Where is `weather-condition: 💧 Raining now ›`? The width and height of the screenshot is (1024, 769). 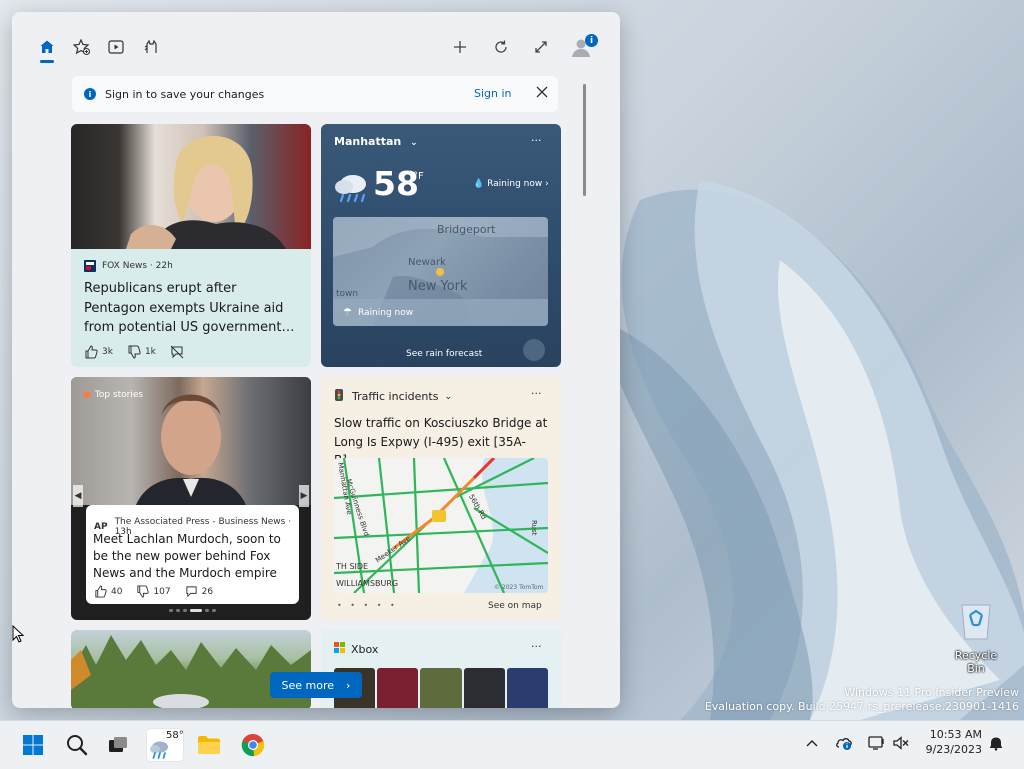
weather-condition: 💧 Raining now › is located at coordinates (511, 184).